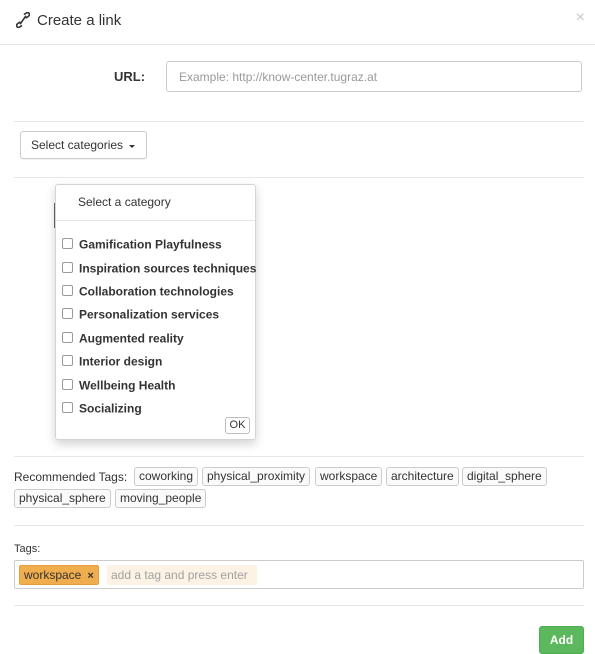 This screenshot has height=654, width=595. Describe the element at coordinates (23, 20) in the screenshot. I see `link-icon` at that location.